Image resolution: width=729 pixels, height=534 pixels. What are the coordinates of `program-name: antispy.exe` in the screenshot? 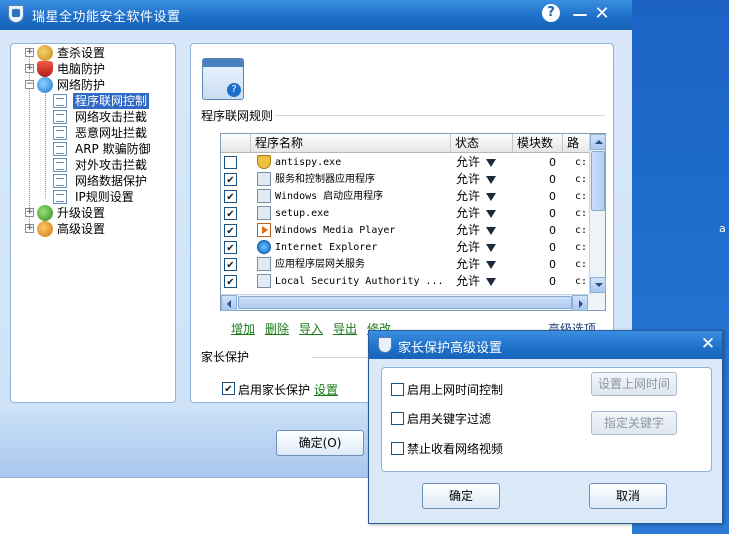 It's located at (308, 162).